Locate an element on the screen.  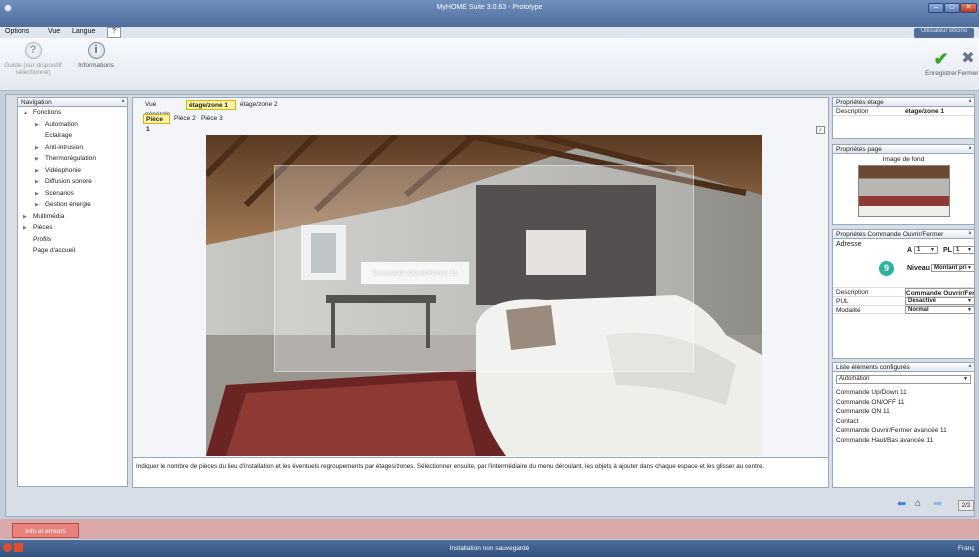
function-filter-select: Automation ▼ is located at coordinates (903, 379).